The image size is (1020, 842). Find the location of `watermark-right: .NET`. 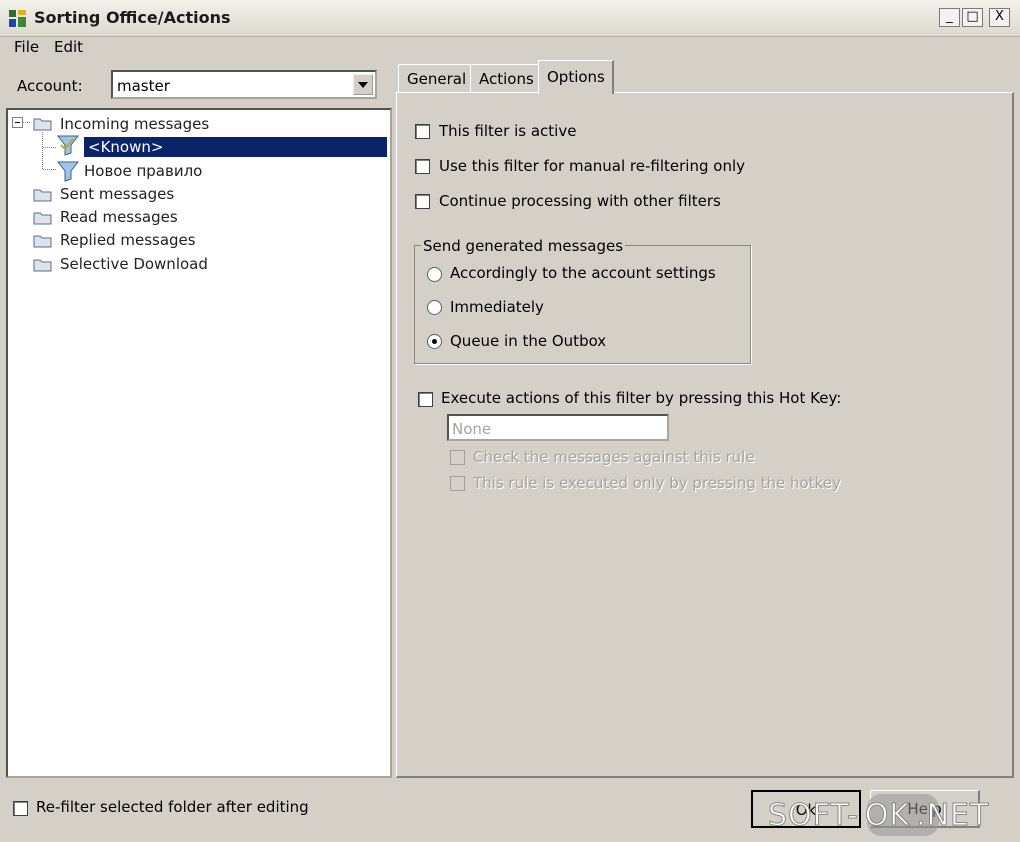

watermark-right: .NET is located at coordinates (953, 816).